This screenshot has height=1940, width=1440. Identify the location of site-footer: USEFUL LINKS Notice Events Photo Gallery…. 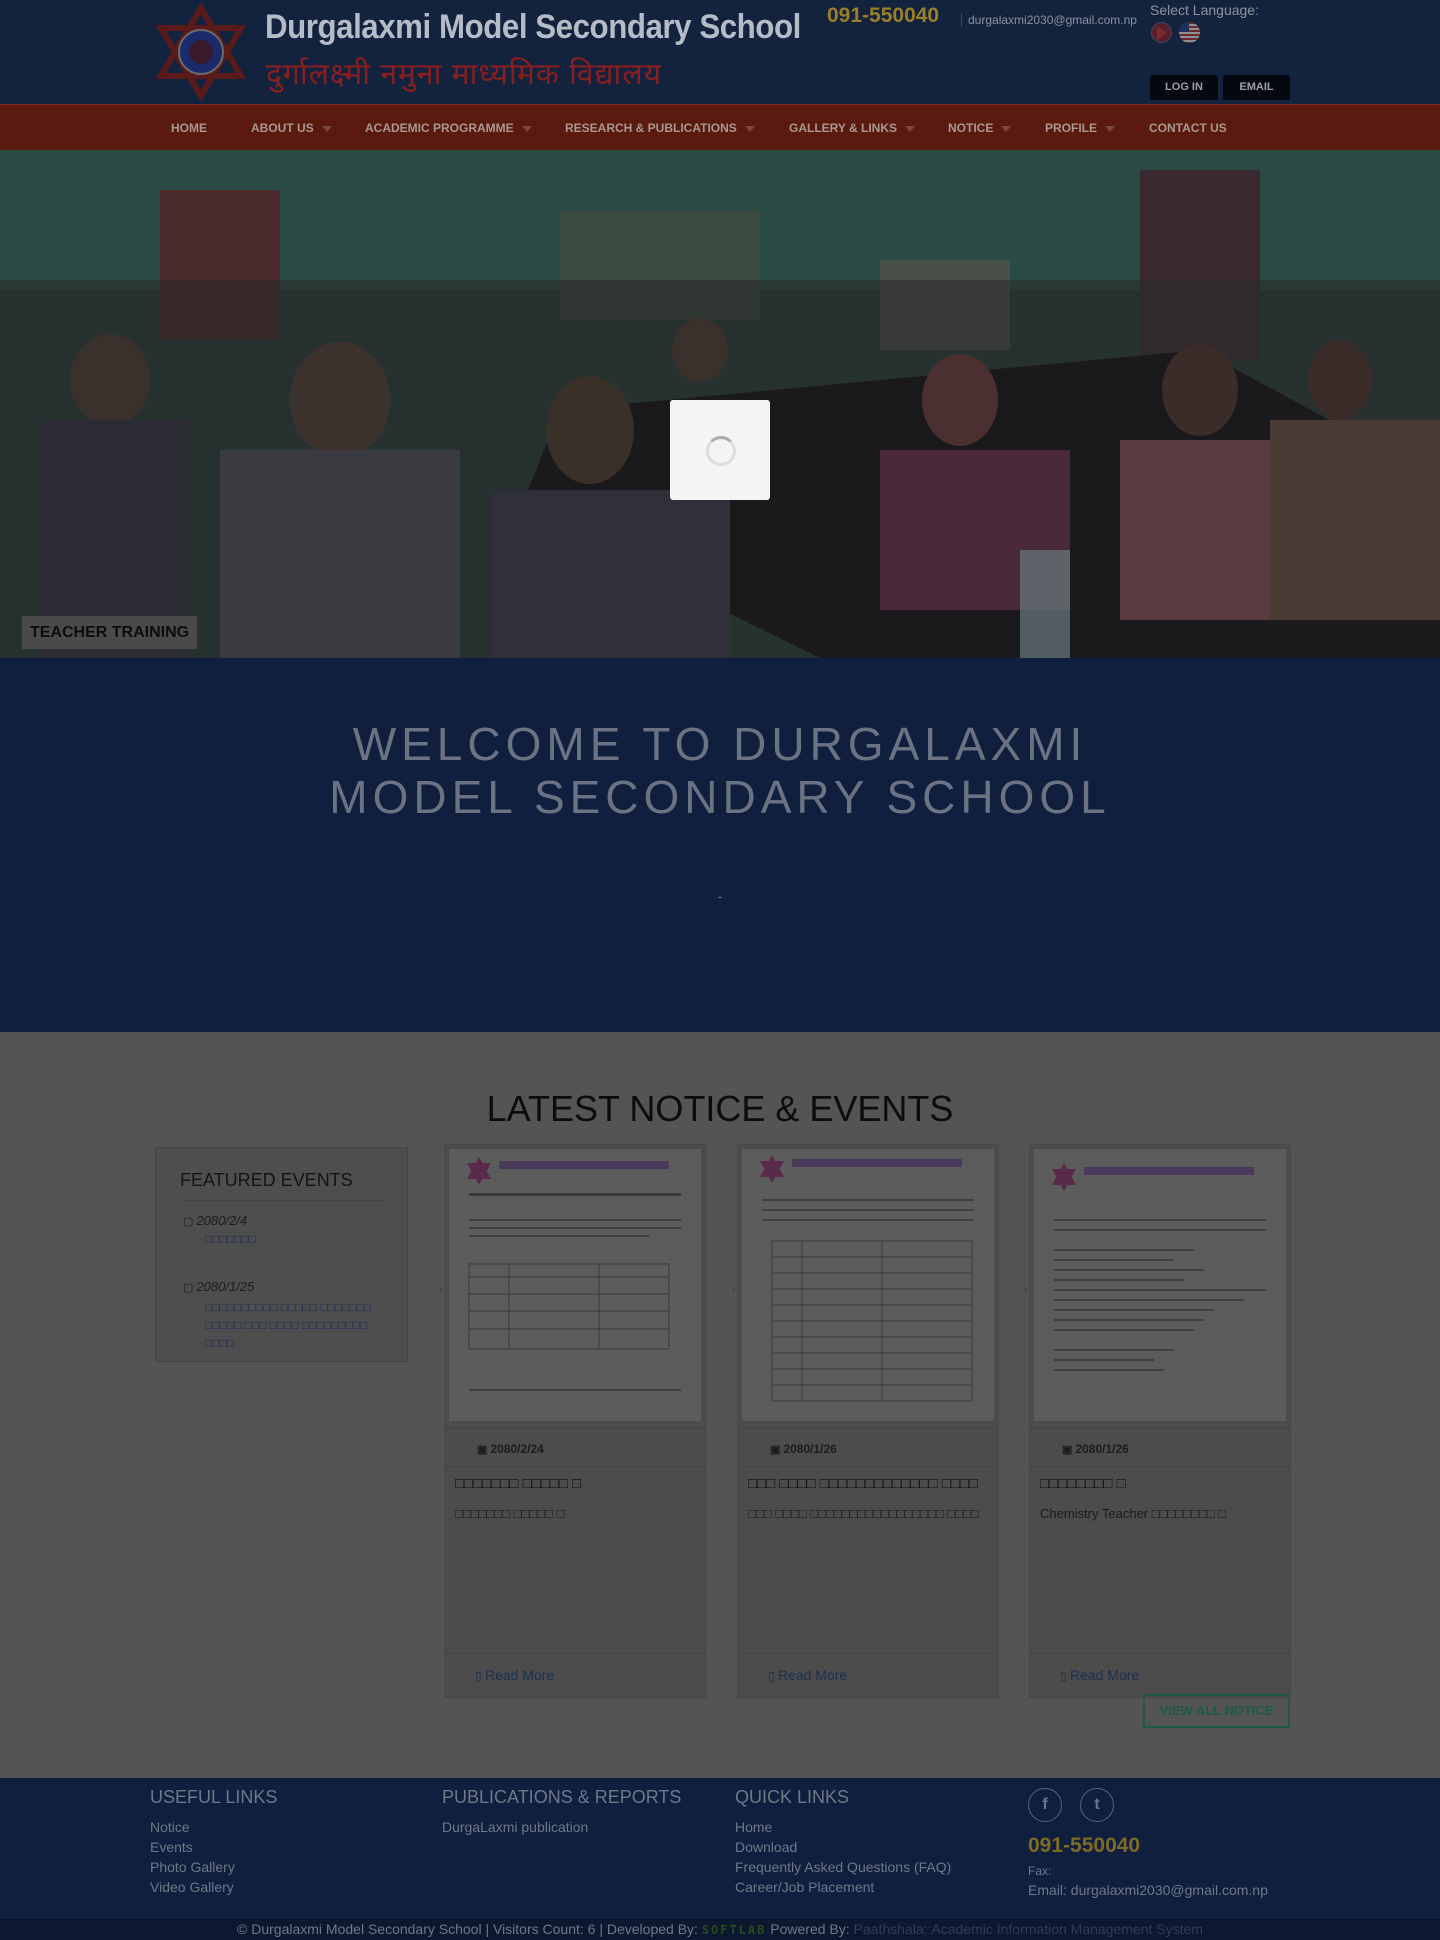
(720, 1859).